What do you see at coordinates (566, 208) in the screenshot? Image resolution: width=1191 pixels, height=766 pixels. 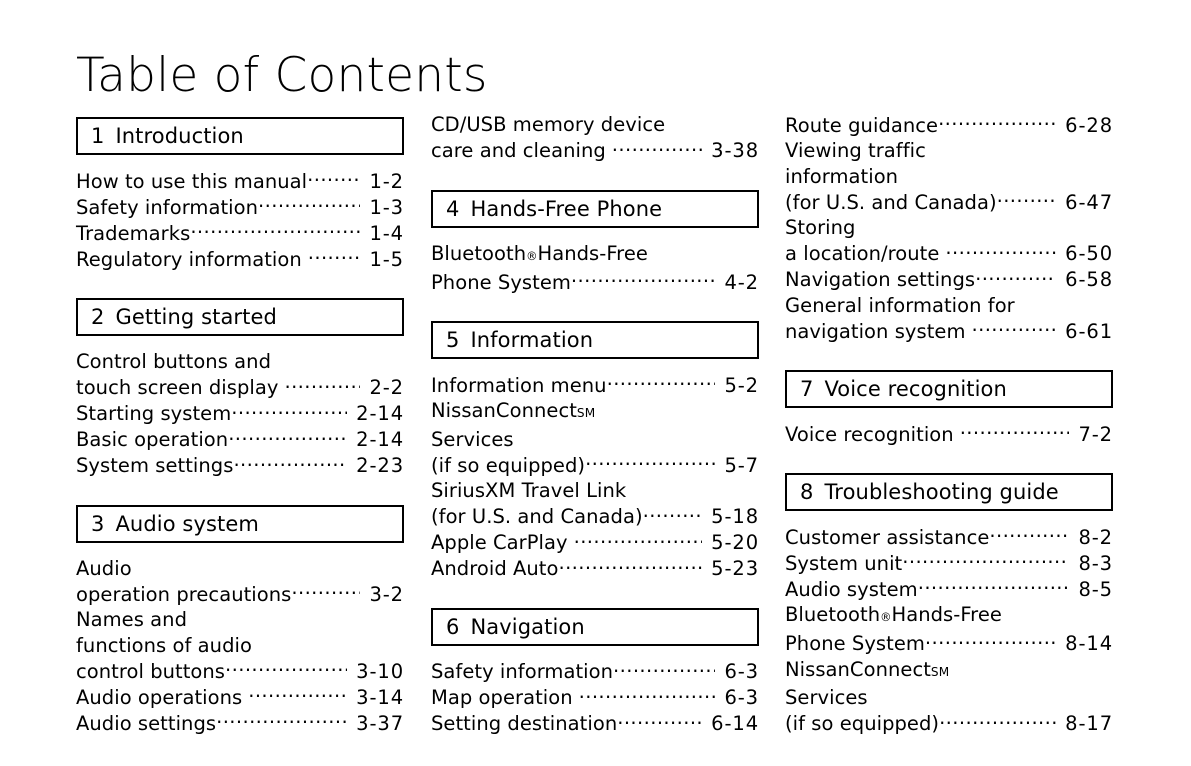 I see `section-name: Hands-Free Phone` at bounding box center [566, 208].